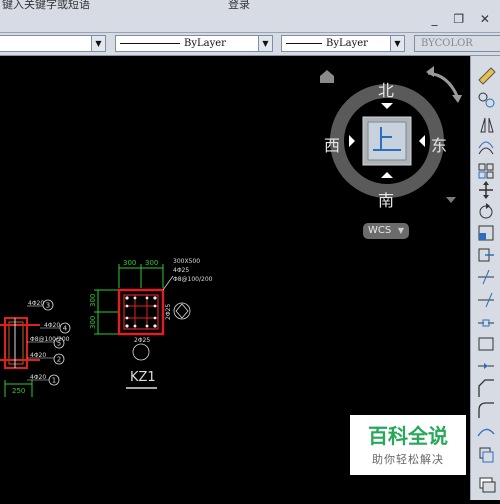  Describe the element at coordinates (93, 300) in the screenshot. I see `dim-left-top: 300` at that location.